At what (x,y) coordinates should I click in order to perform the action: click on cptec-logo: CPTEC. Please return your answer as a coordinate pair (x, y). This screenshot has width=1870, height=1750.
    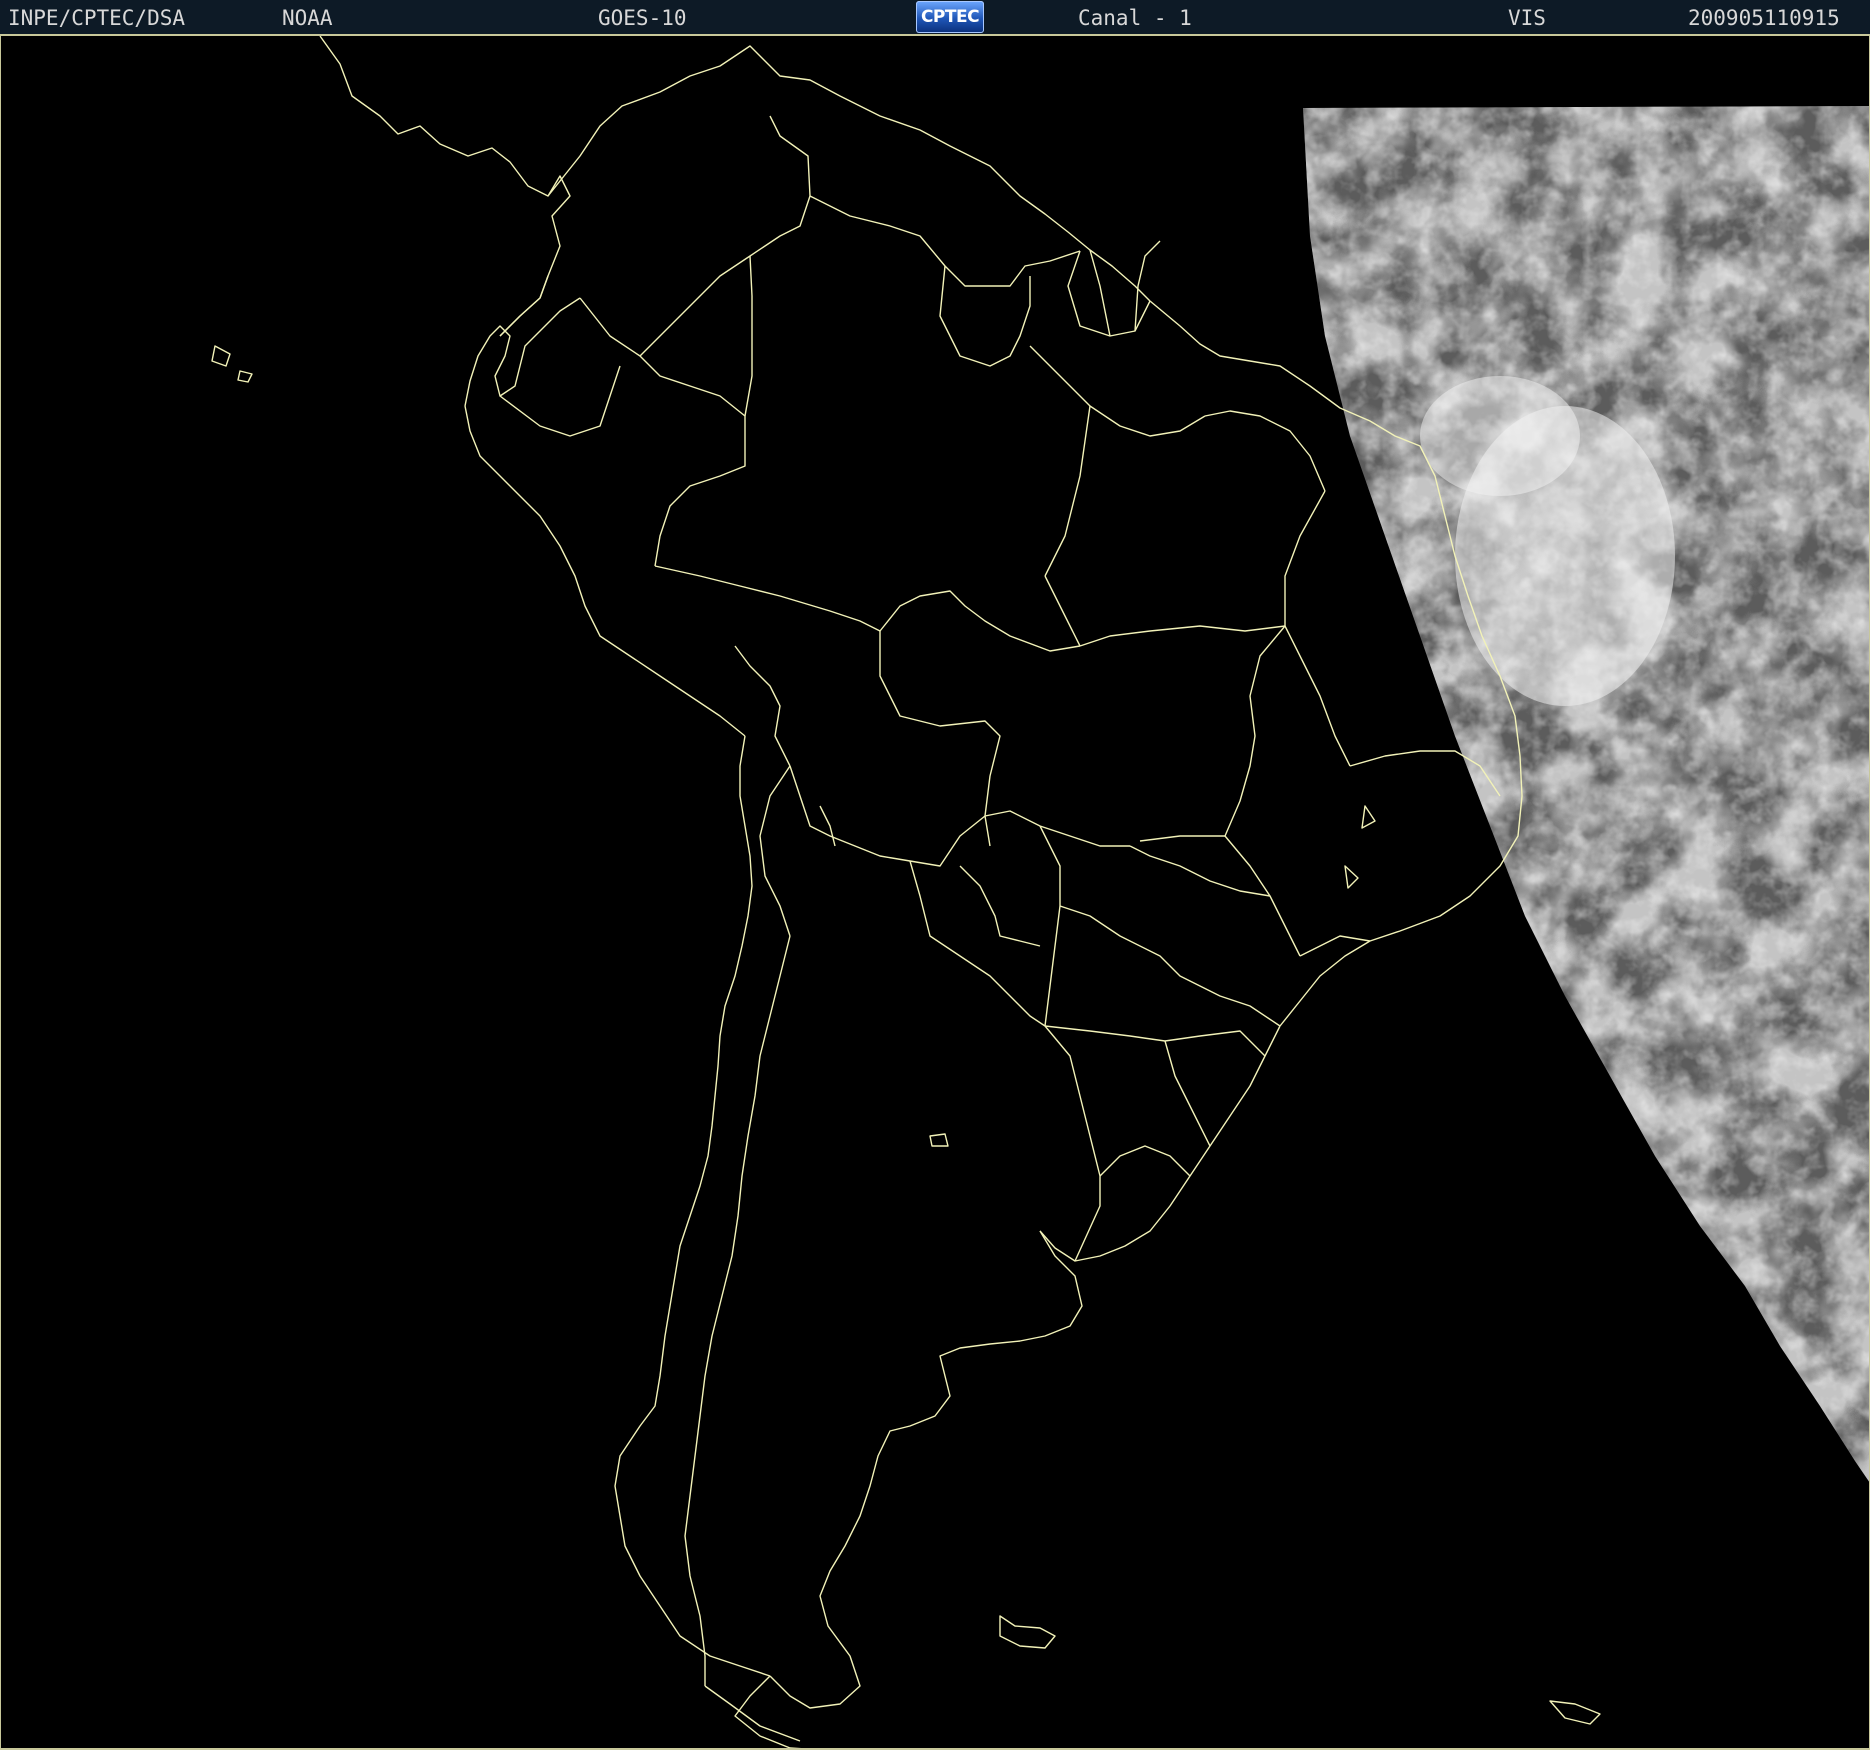
    Looking at the image, I should click on (950, 17).